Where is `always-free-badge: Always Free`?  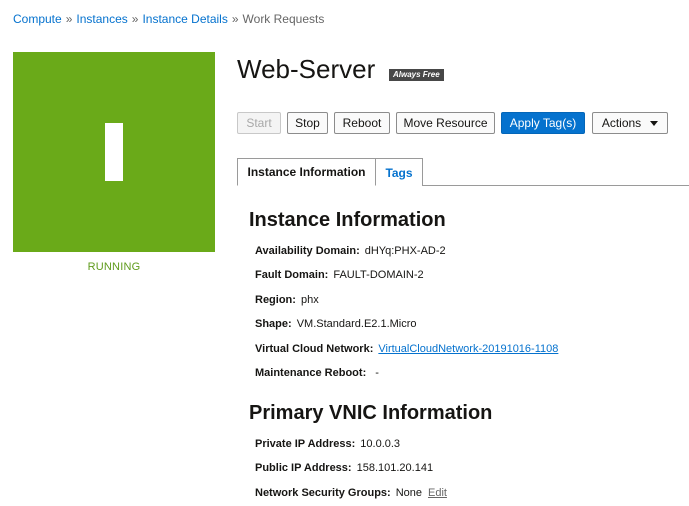
always-free-badge: Always Free is located at coordinates (416, 75).